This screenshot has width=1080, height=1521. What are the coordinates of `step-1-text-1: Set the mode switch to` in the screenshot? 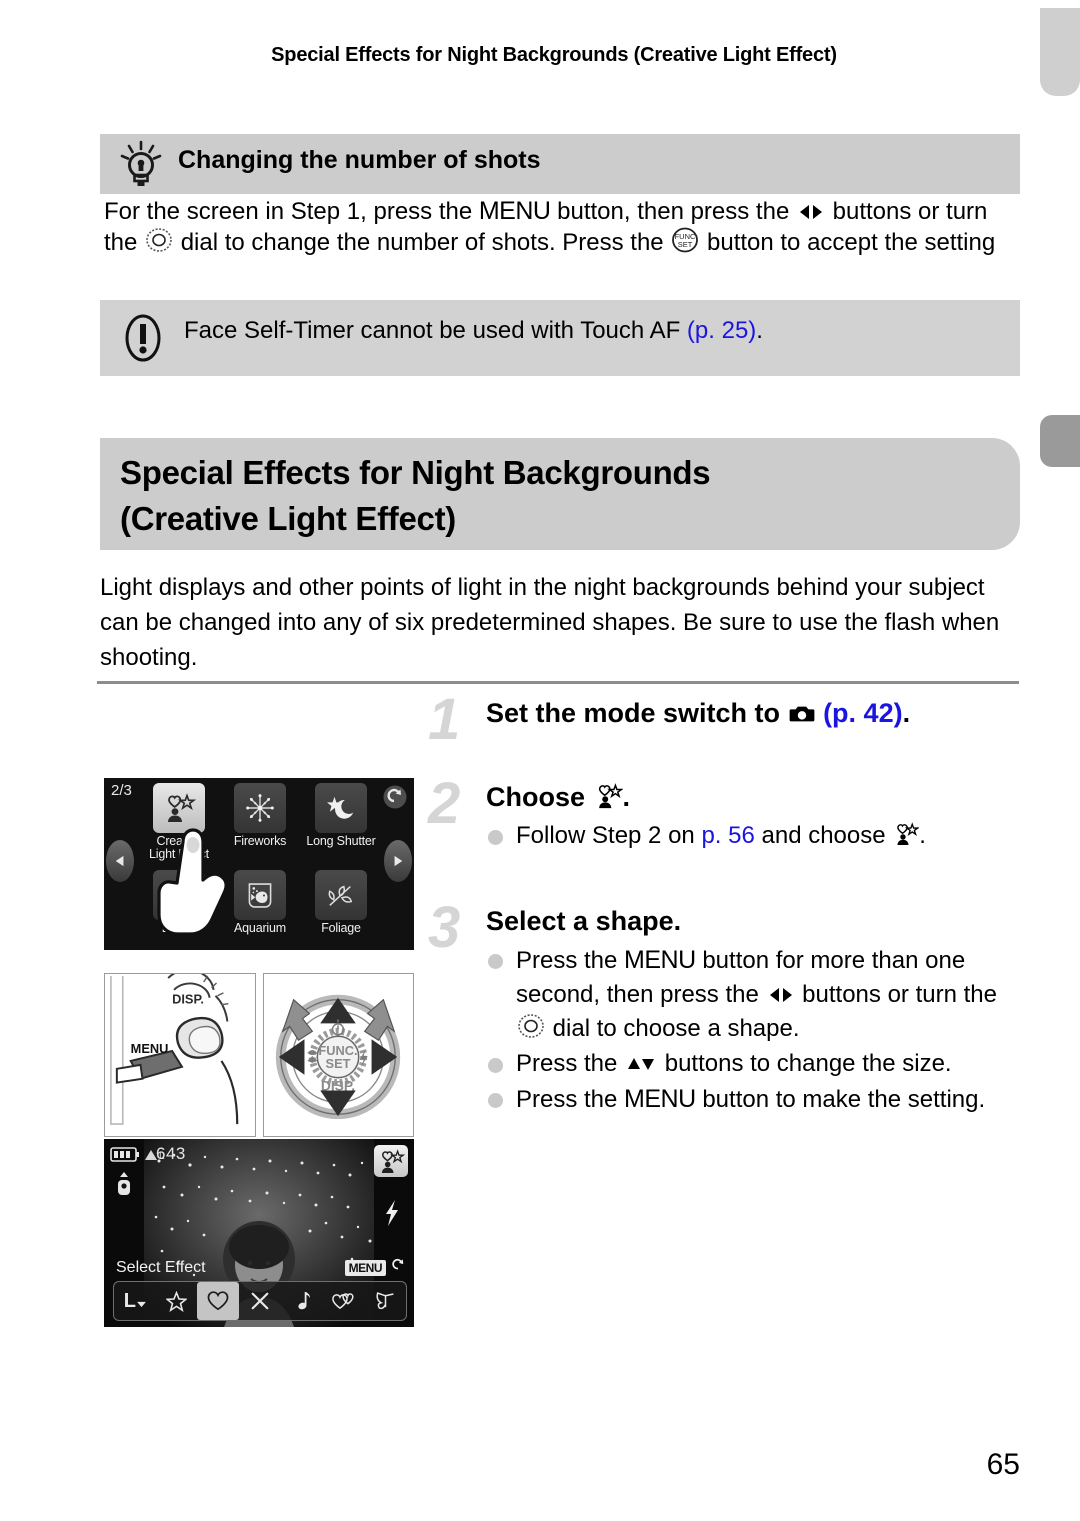 It's located at (637, 713).